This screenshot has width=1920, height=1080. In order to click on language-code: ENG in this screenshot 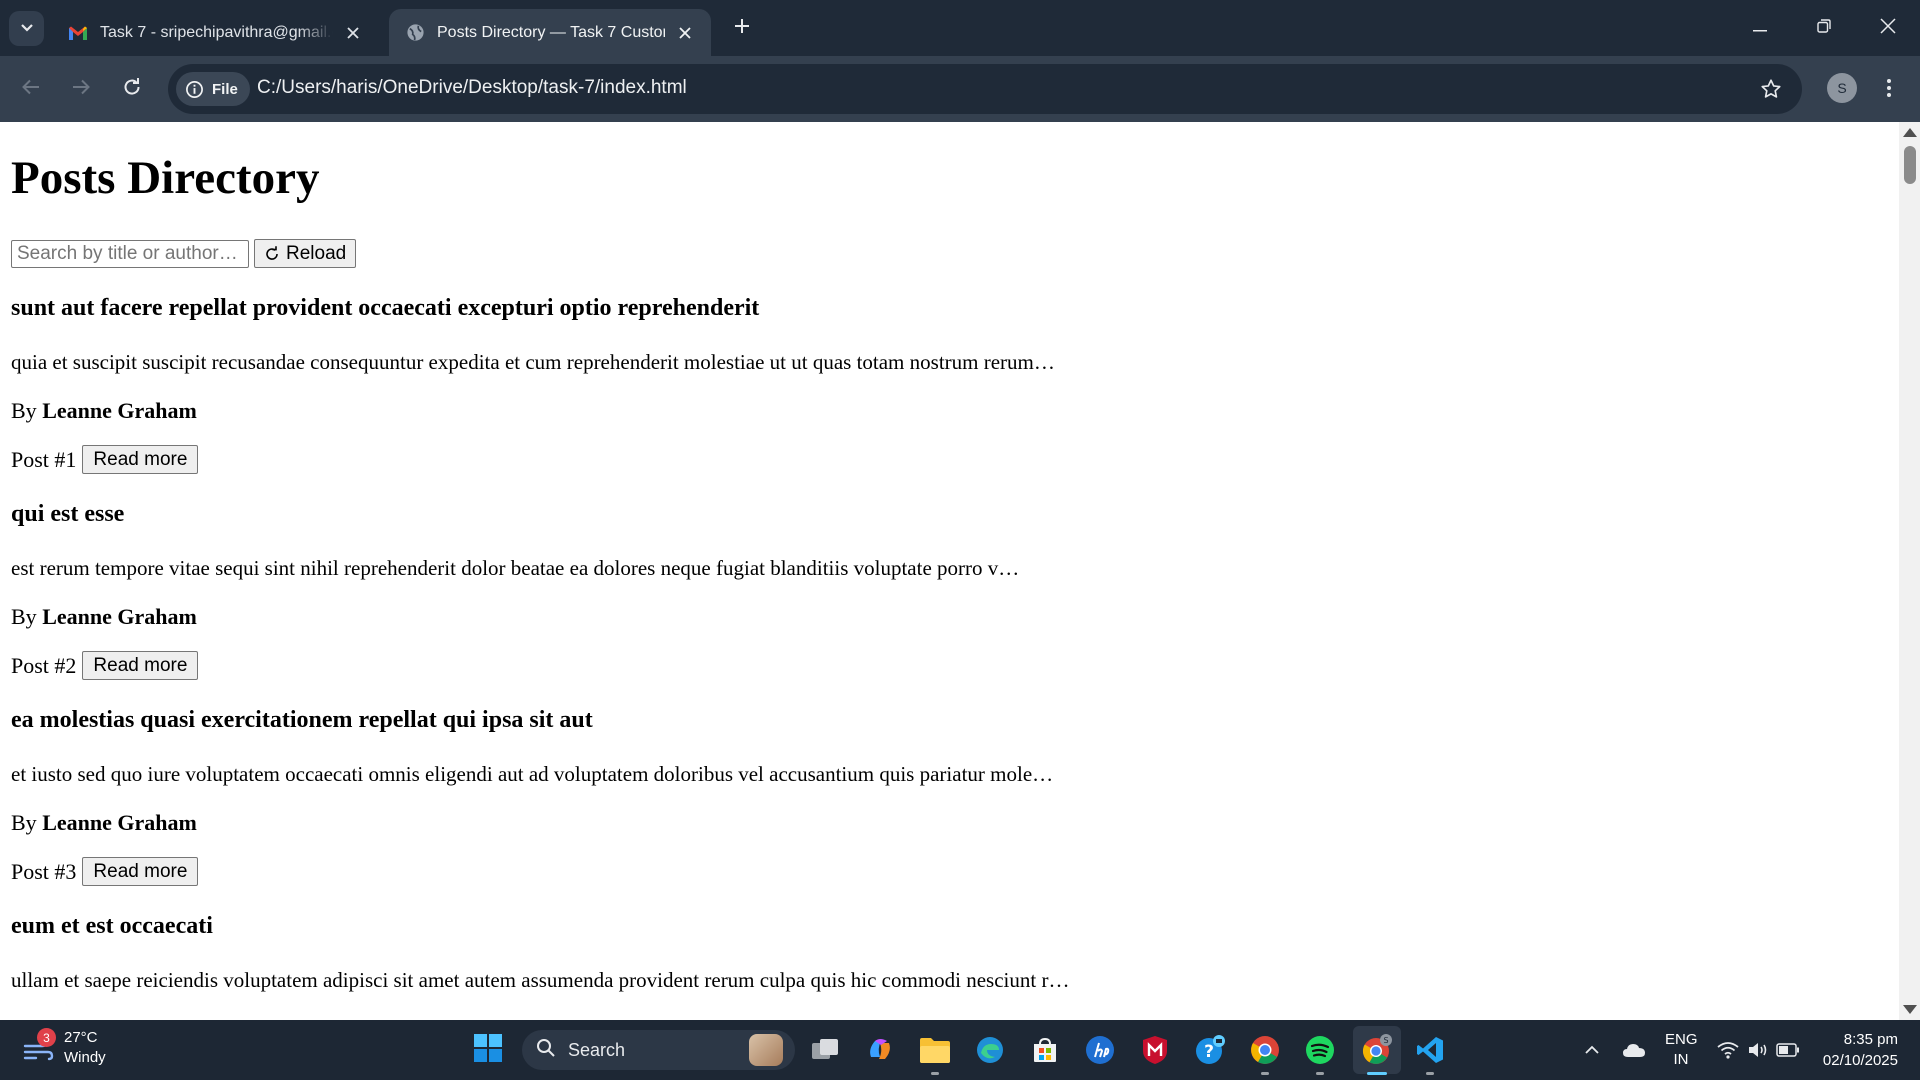, I will do `click(1681, 1039)`.